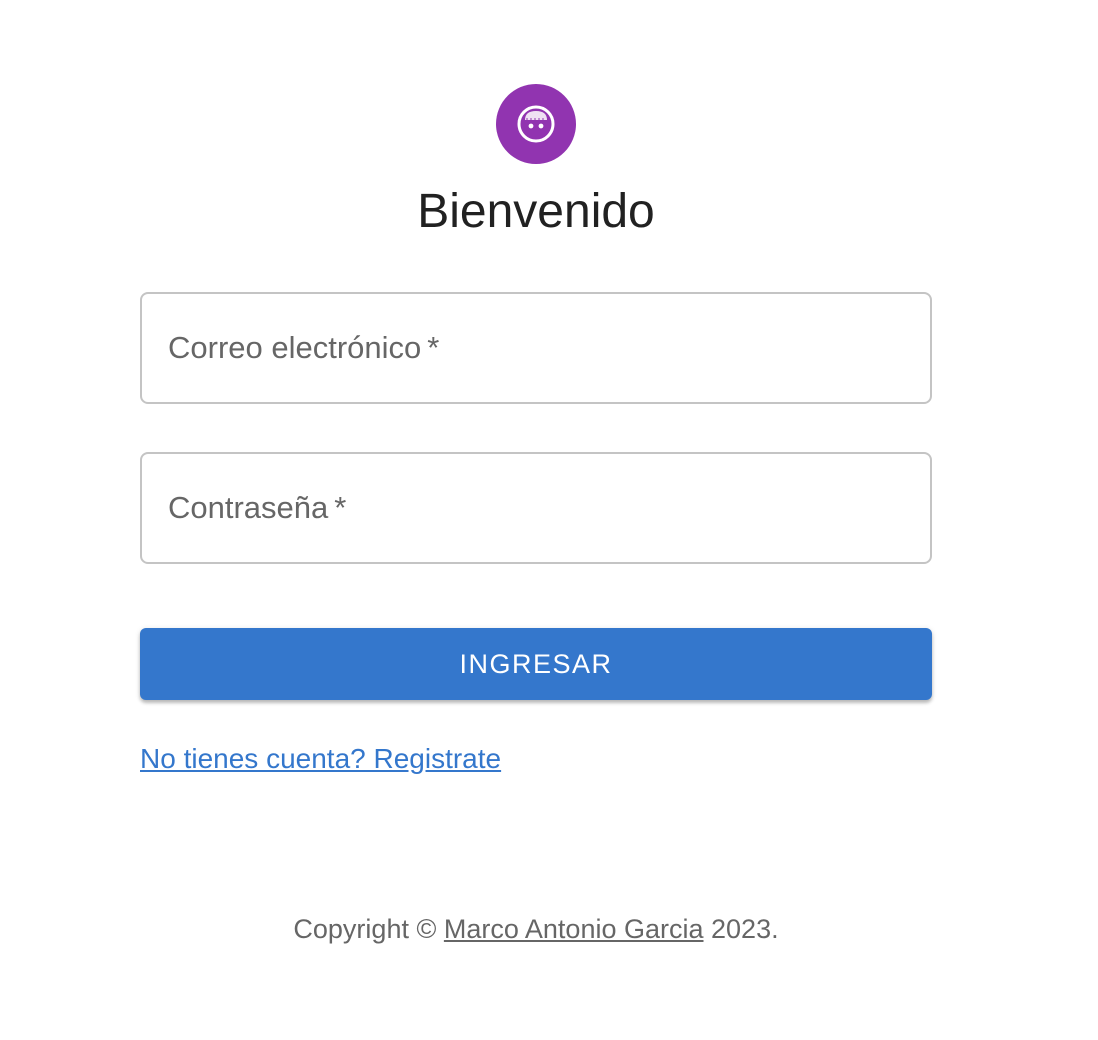 This screenshot has height=1040, width=1098. I want to click on copyright-prefix: Copyright ©, so click(365, 929).